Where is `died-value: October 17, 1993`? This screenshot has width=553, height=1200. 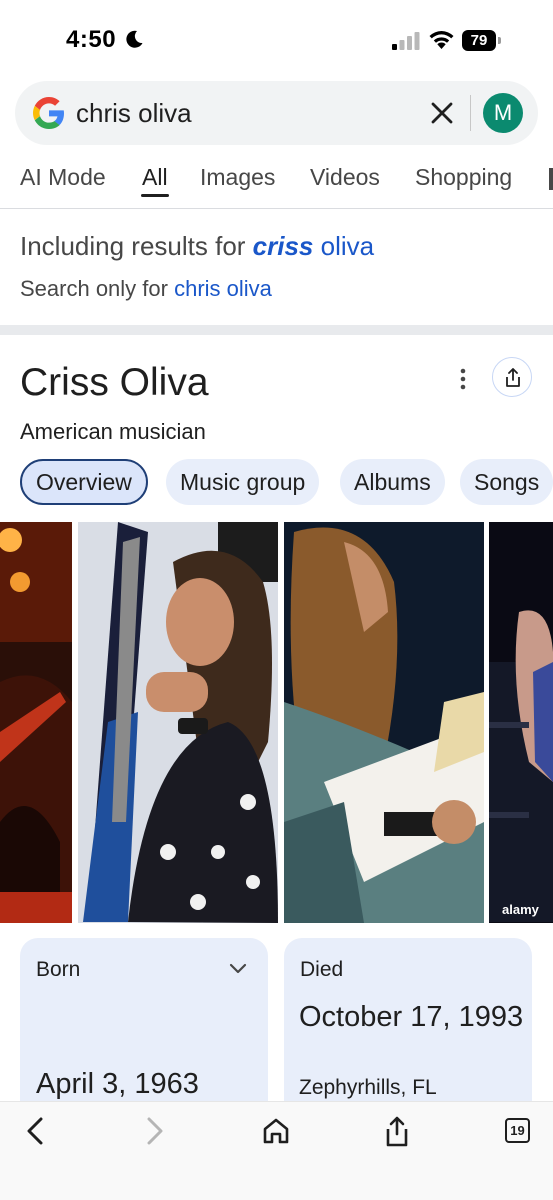 died-value: October 17, 1993 is located at coordinates (411, 1017).